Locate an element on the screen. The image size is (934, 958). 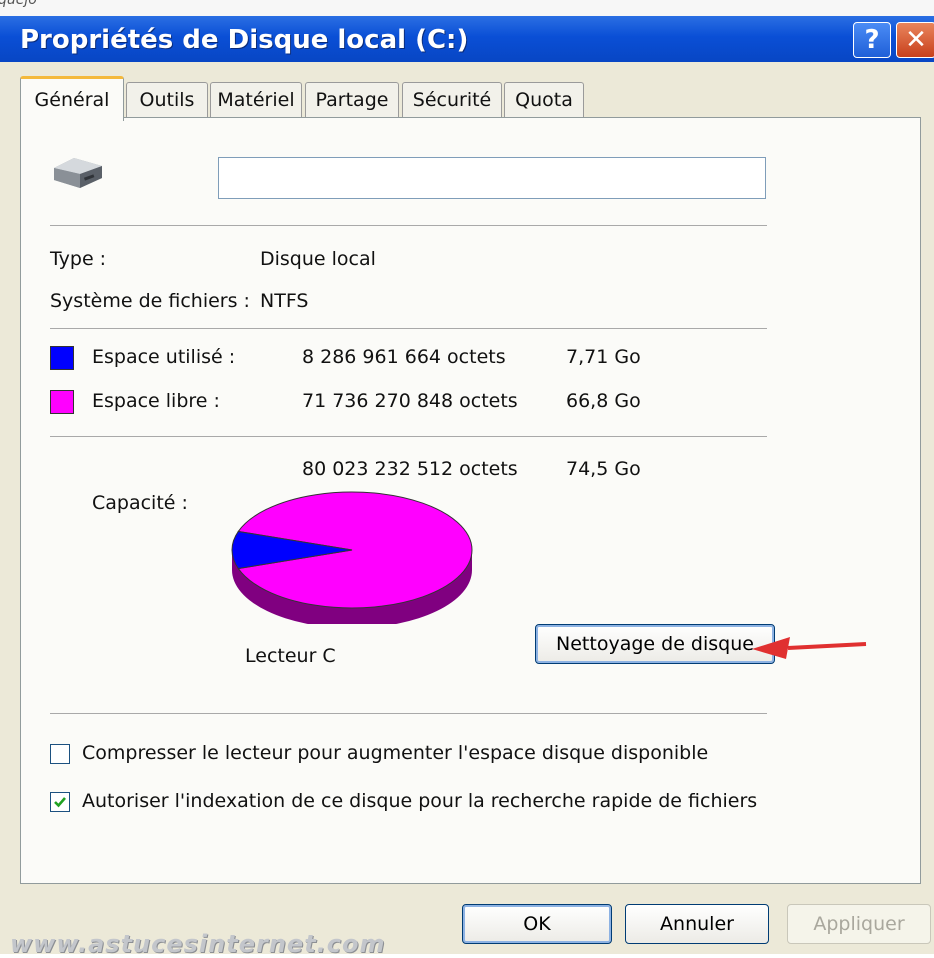
type-label: Type : is located at coordinates (78, 259).